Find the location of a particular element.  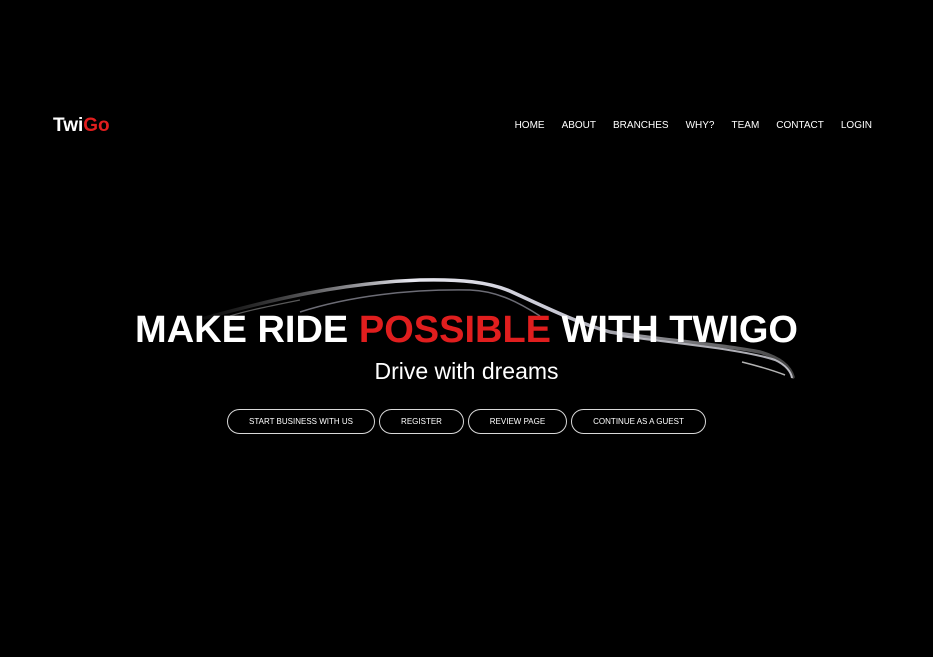

hero-title-part1: MAKE RIDE is located at coordinates (247, 330).